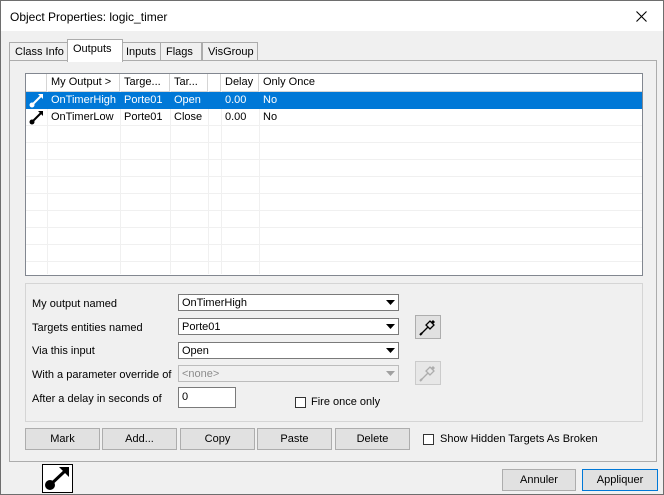 This screenshot has height=495, width=664. Describe the element at coordinates (288, 302) in the screenshot. I see `output-named-combo: OnTimerHigh` at that location.